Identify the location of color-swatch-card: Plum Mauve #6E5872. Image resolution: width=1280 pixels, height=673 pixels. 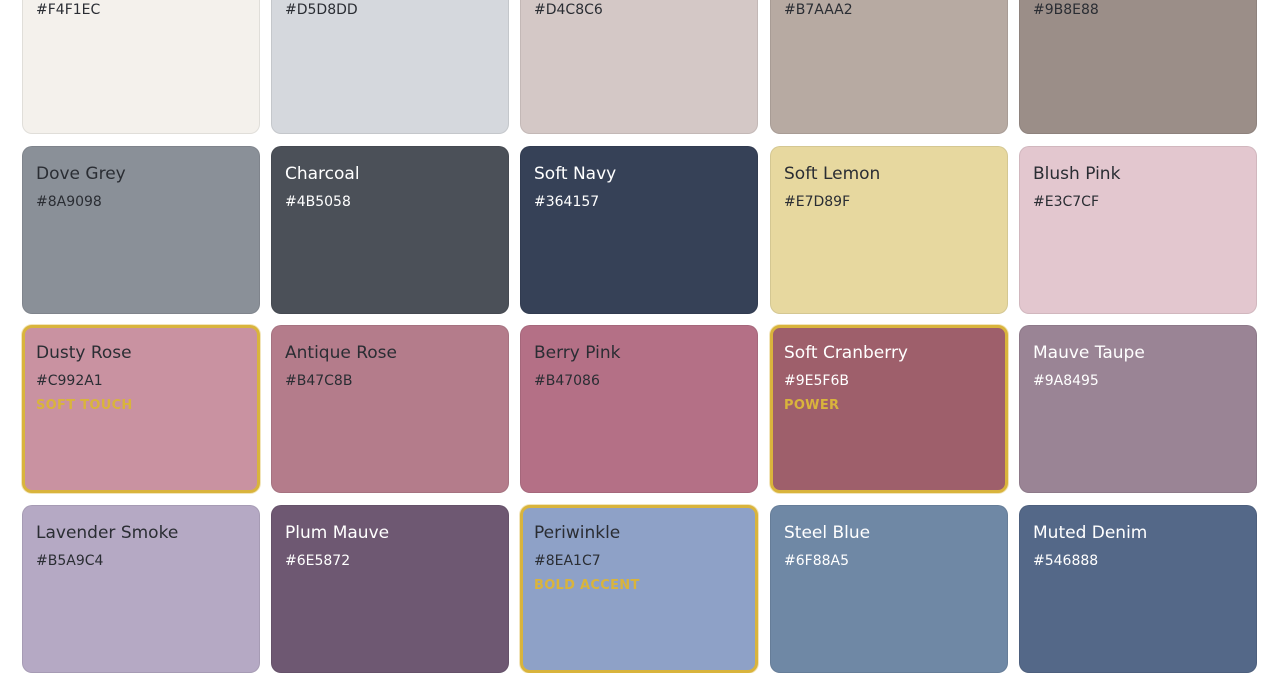
(390, 589).